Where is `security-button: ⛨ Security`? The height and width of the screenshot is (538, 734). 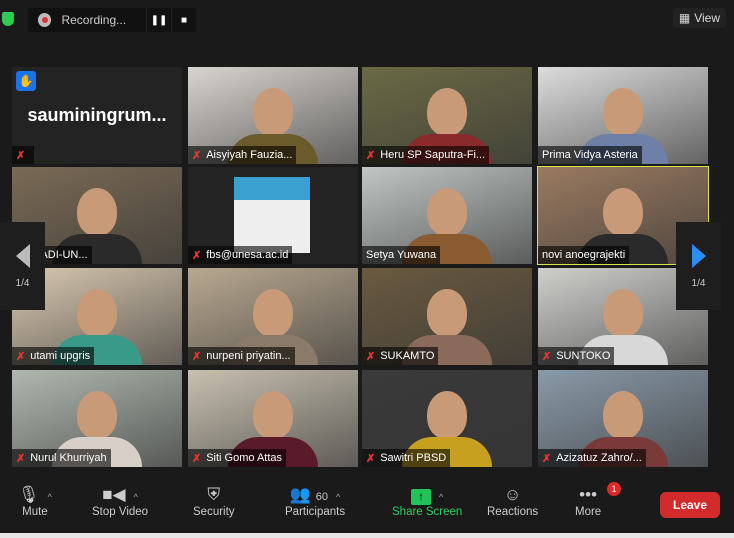 security-button: ⛨ Security is located at coordinates (214, 501).